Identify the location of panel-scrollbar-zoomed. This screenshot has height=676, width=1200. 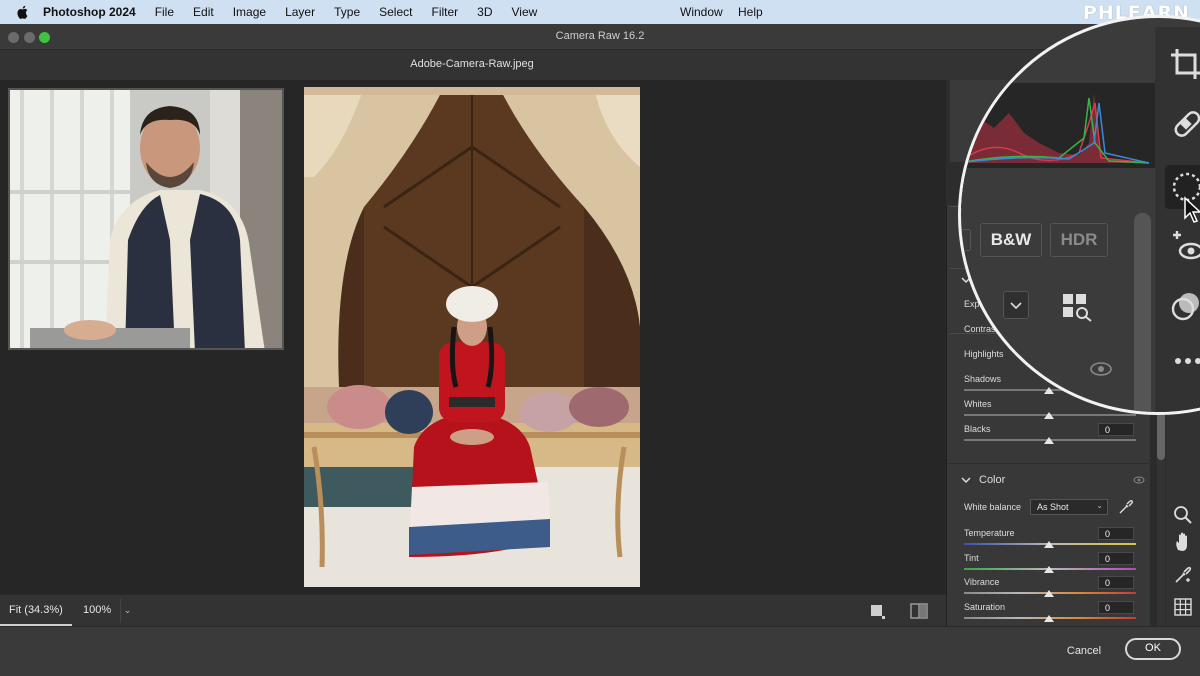
(1142, 312).